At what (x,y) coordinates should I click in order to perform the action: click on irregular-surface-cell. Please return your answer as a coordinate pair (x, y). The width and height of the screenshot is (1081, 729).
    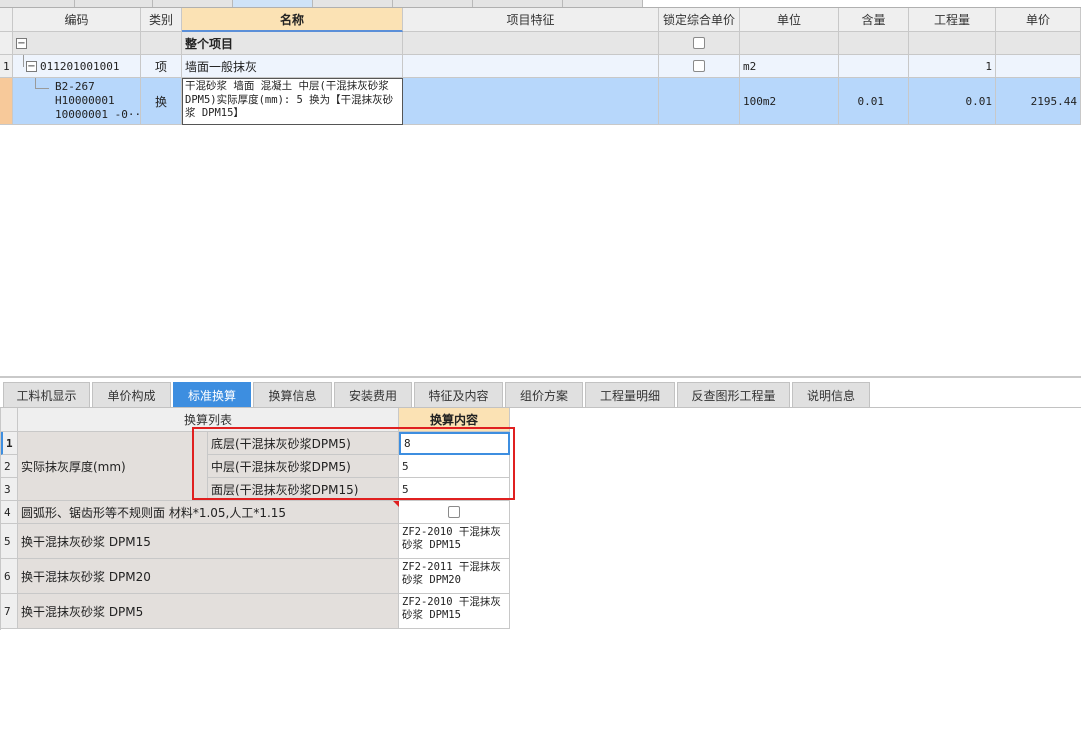
    Looking at the image, I should click on (454, 512).